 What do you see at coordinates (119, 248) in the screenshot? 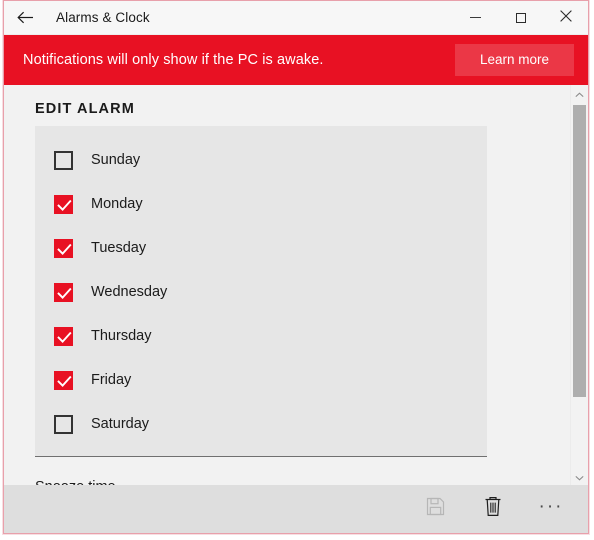
I see `day-label: Tuesday` at bounding box center [119, 248].